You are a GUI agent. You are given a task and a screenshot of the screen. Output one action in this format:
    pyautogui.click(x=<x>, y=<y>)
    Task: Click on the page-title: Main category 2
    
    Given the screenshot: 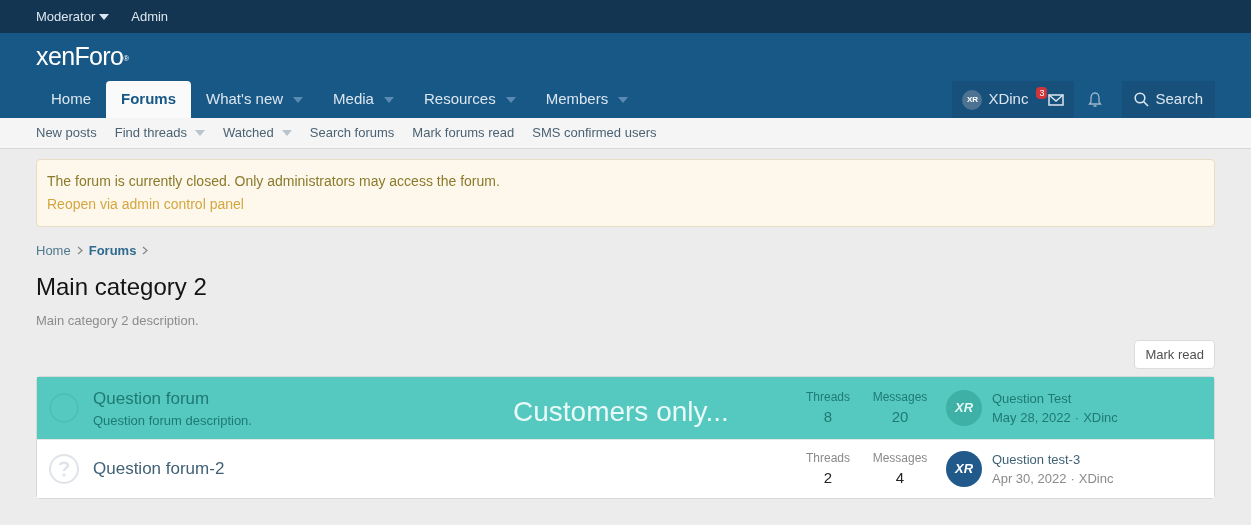 What is the action you would take?
    pyautogui.click(x=122, y=286)
    